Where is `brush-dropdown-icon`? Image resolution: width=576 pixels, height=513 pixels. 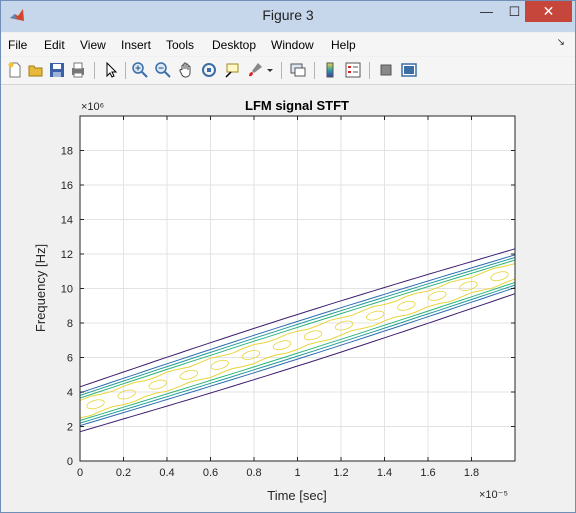
brush-dropdown-icon is located at coordinates (270, 70).